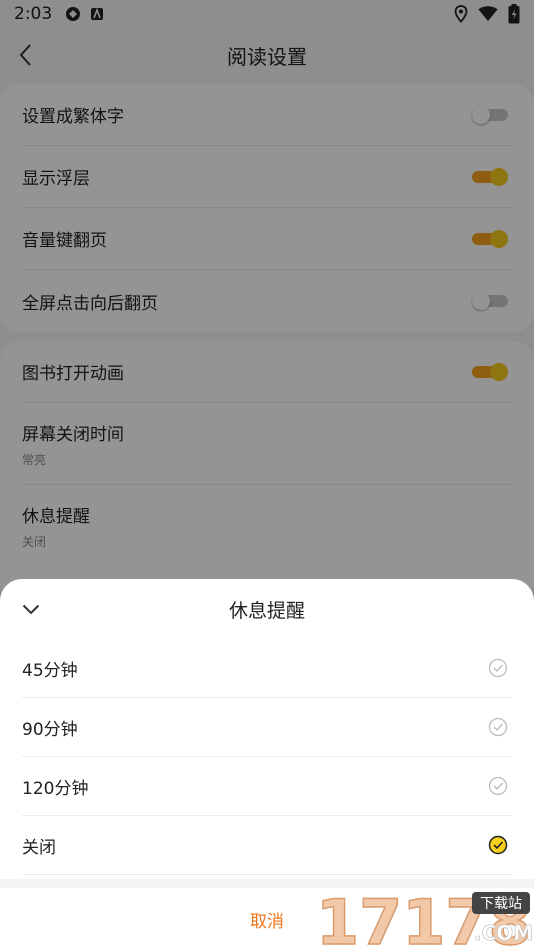 The height and width of the screenshot is (950, 534). What do you see at coordinates (501, 904) in the screenshot?
I see `watermark-tag: 下载站` at bounding box center [501, 904].